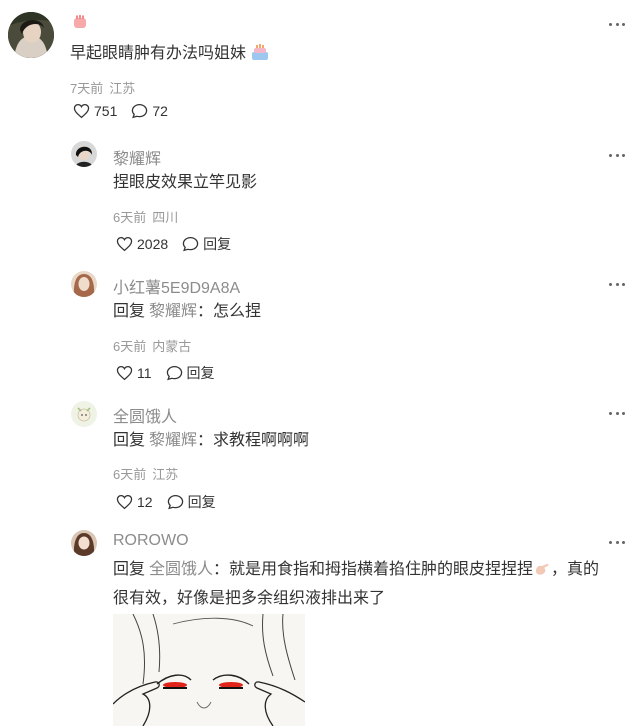  What do you see at coordinates (151, 541) in the screenshot?
I see `reply-author-name: ROROWO` at bounding box center [151, 541].